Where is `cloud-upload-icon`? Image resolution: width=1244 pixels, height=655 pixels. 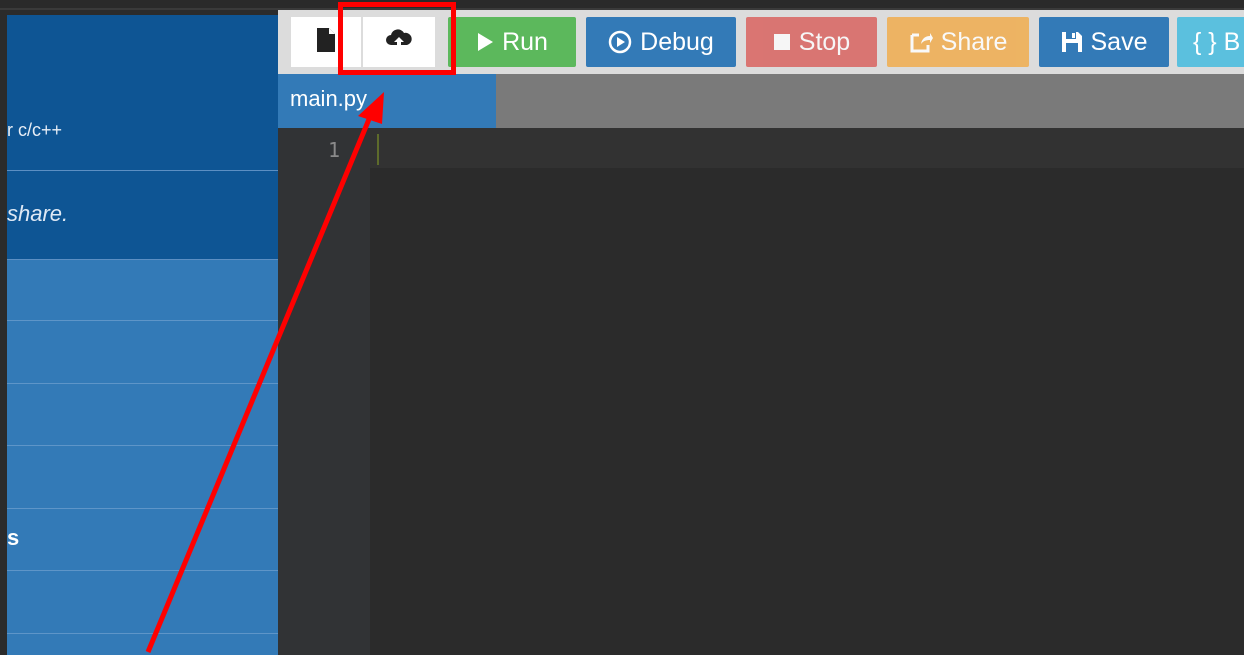
cloud-upload-icon is located at coordinates (399, 42).